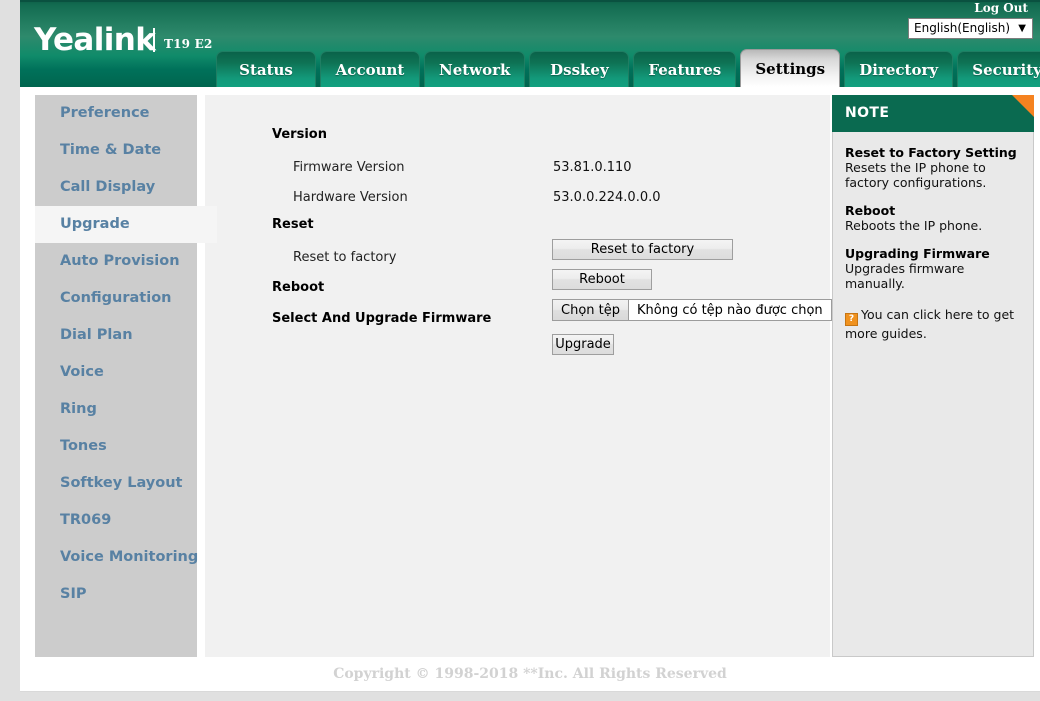  Describe the element at coordinates (116, 187) in the screenshot. I see `sidebar-item-call-display: Call Display` at that location.